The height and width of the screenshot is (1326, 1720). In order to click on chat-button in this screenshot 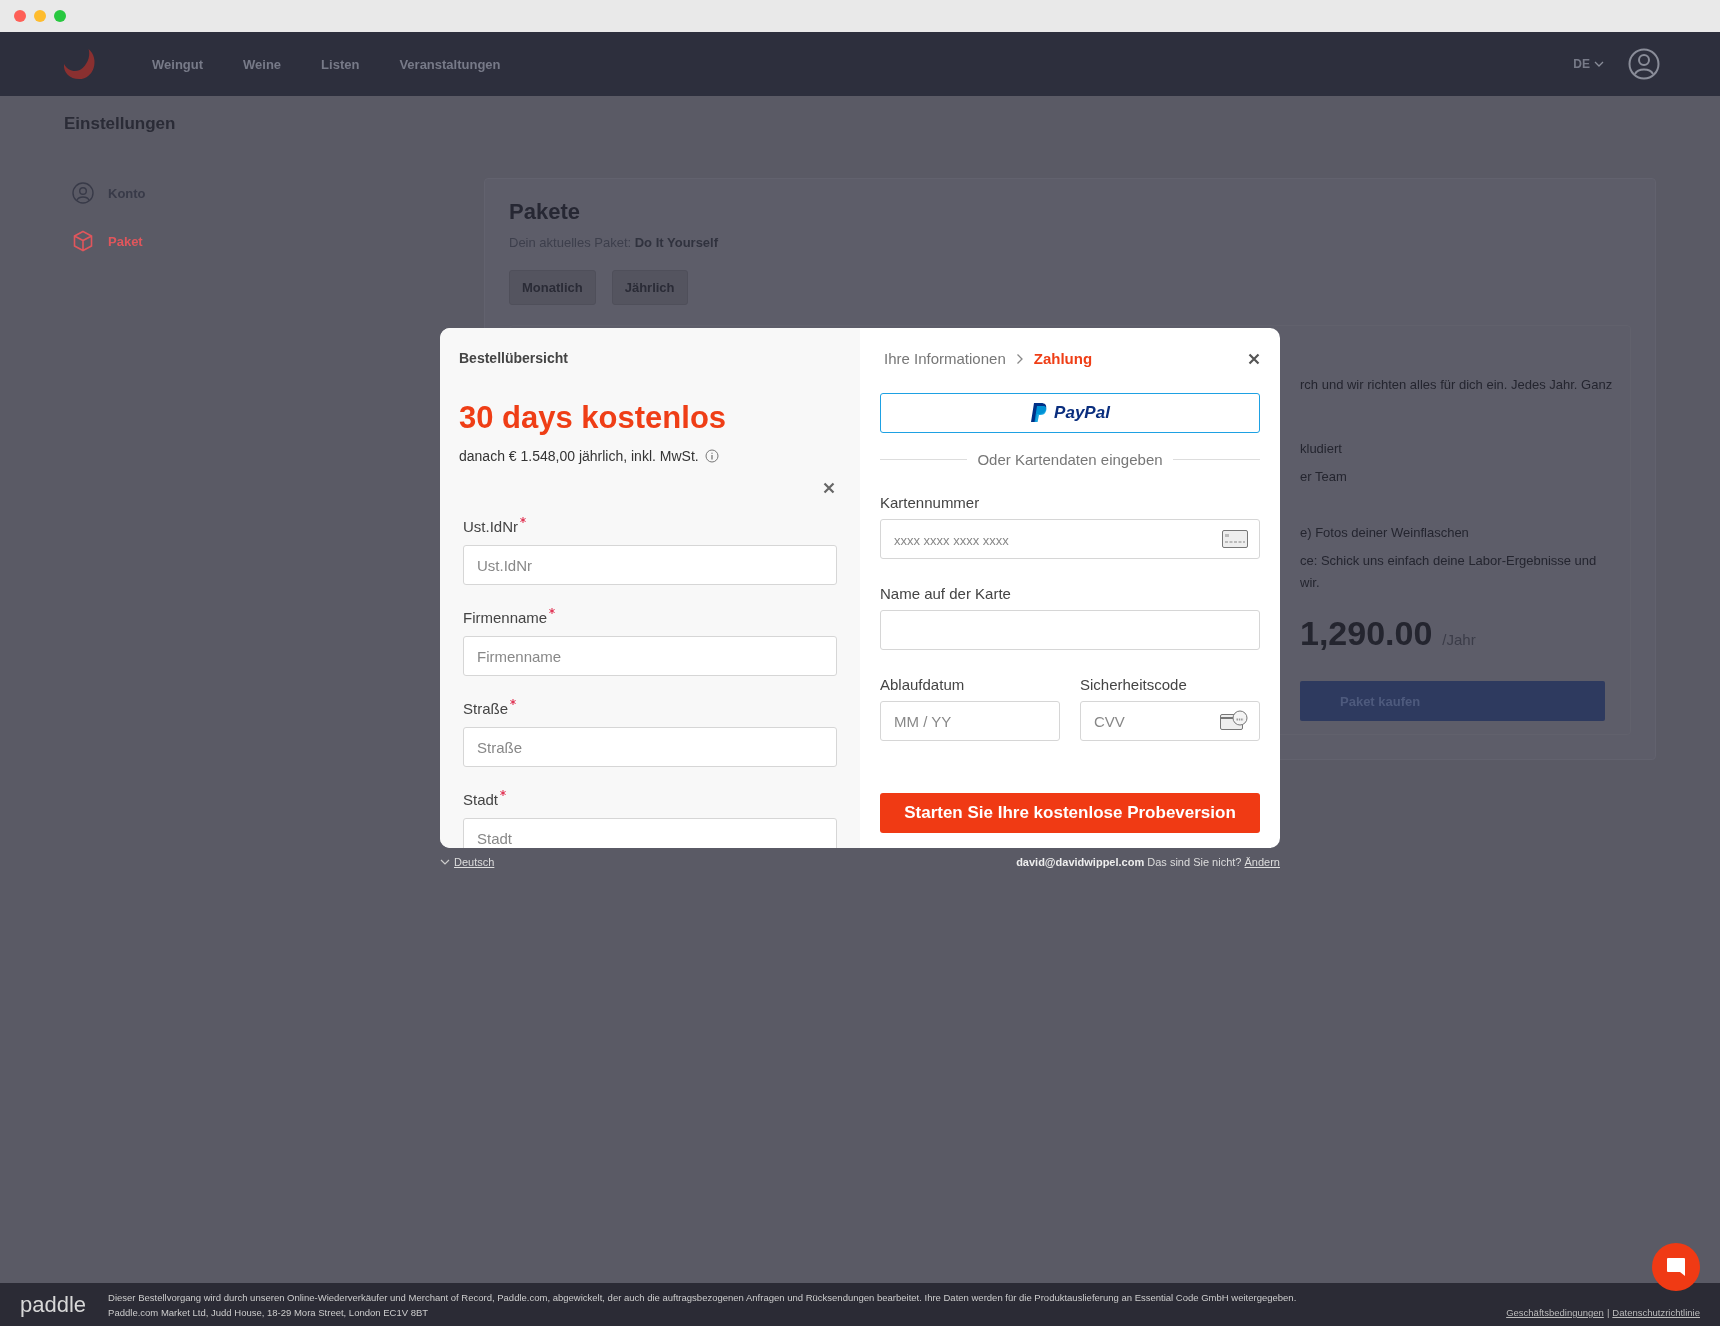, I will do `click(1676, 1267)`.